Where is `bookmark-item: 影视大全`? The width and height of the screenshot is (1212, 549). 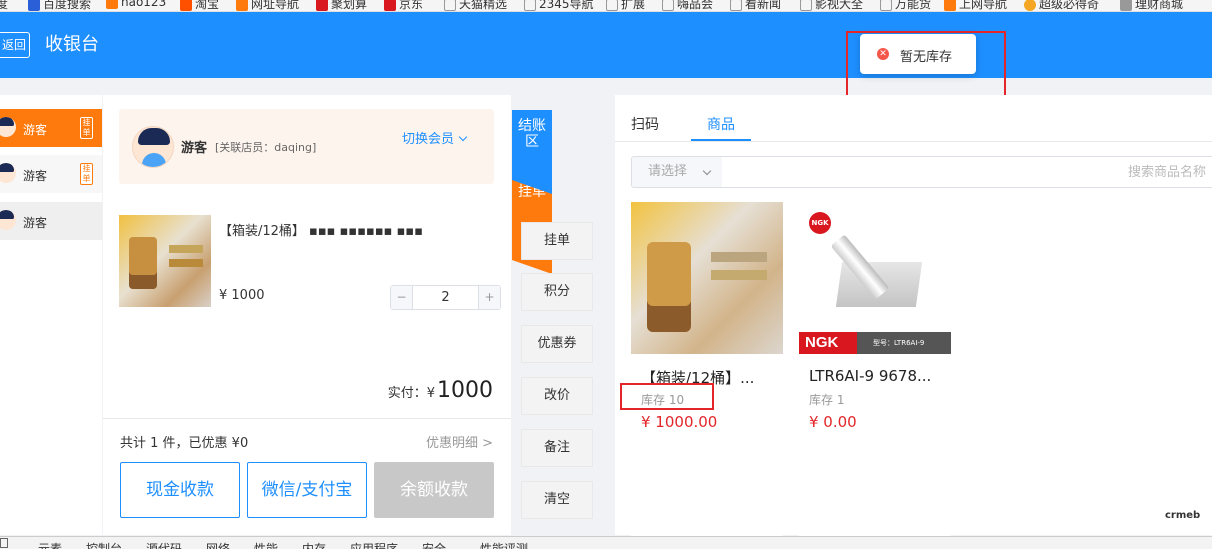
bookmark-item: 影视大全 is located at coordinates (831, 5).